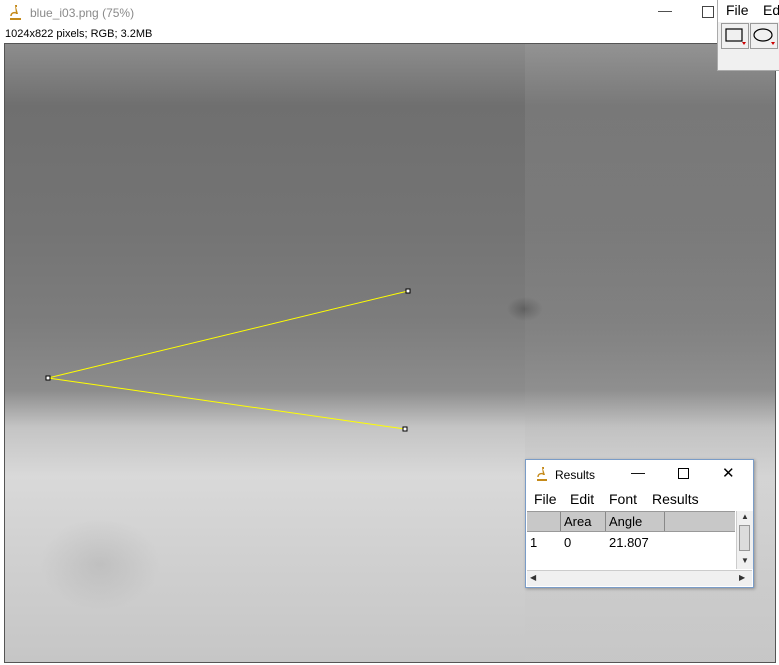 The width and height of the screenshot is (779, 665). I want to click on results-menu-font: Font, so click(623, 499).